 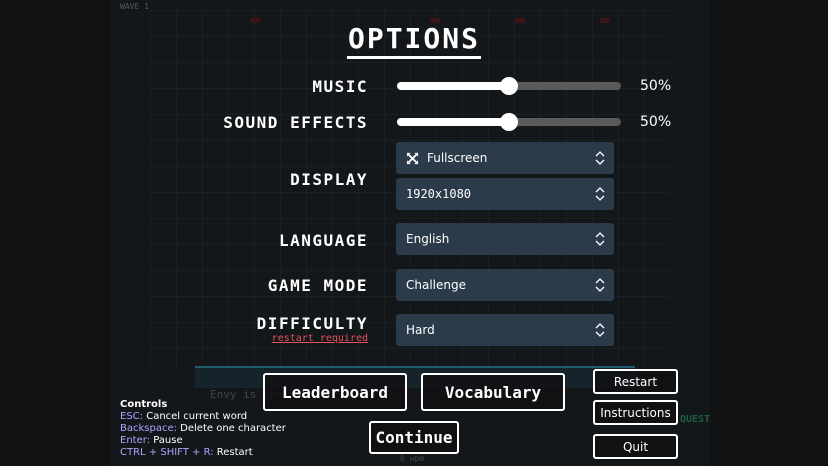 I want to click on control-key: Enter:, so click(x=135, y=440).